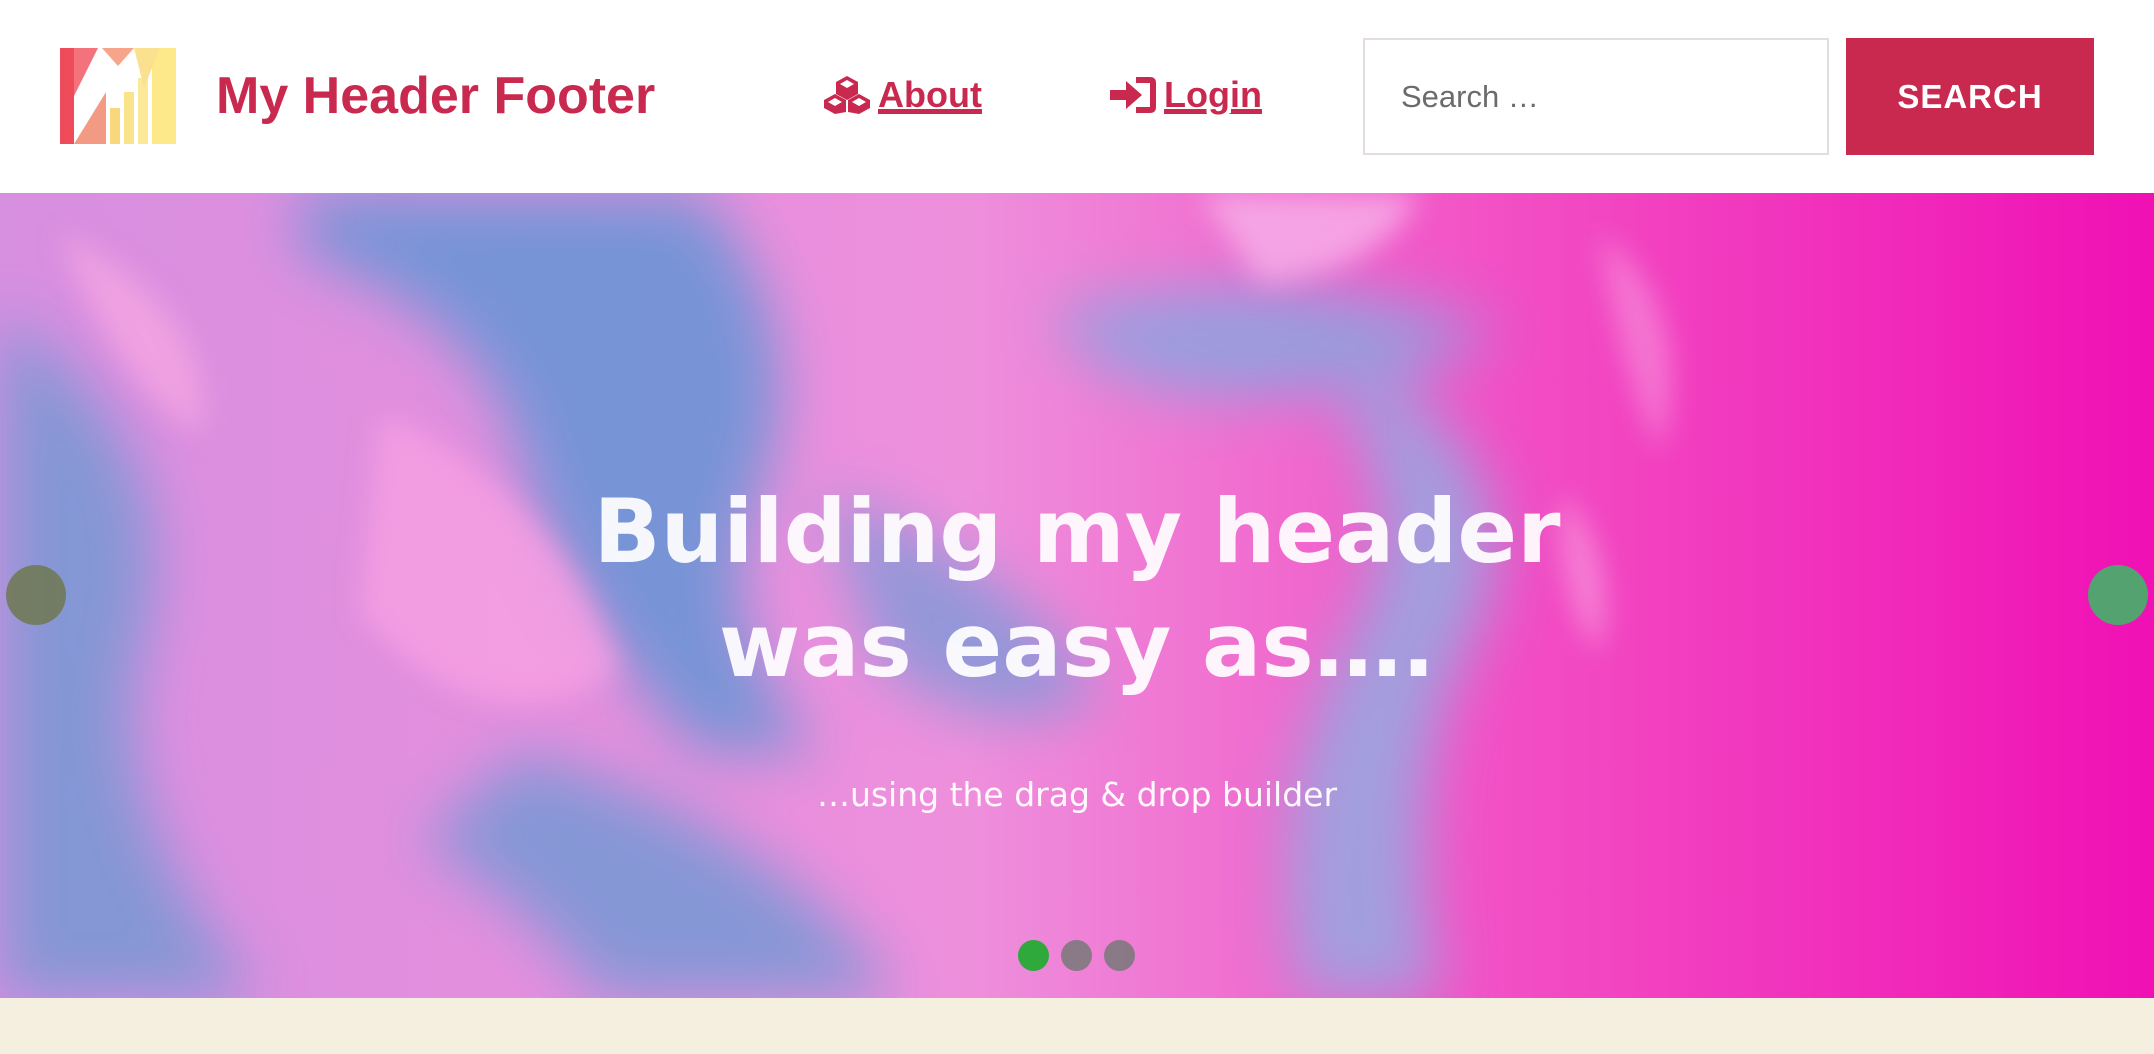 This screenshot has height=1054, width=2154. I want to click on nav-login-label: Login, so click(1213, 94).